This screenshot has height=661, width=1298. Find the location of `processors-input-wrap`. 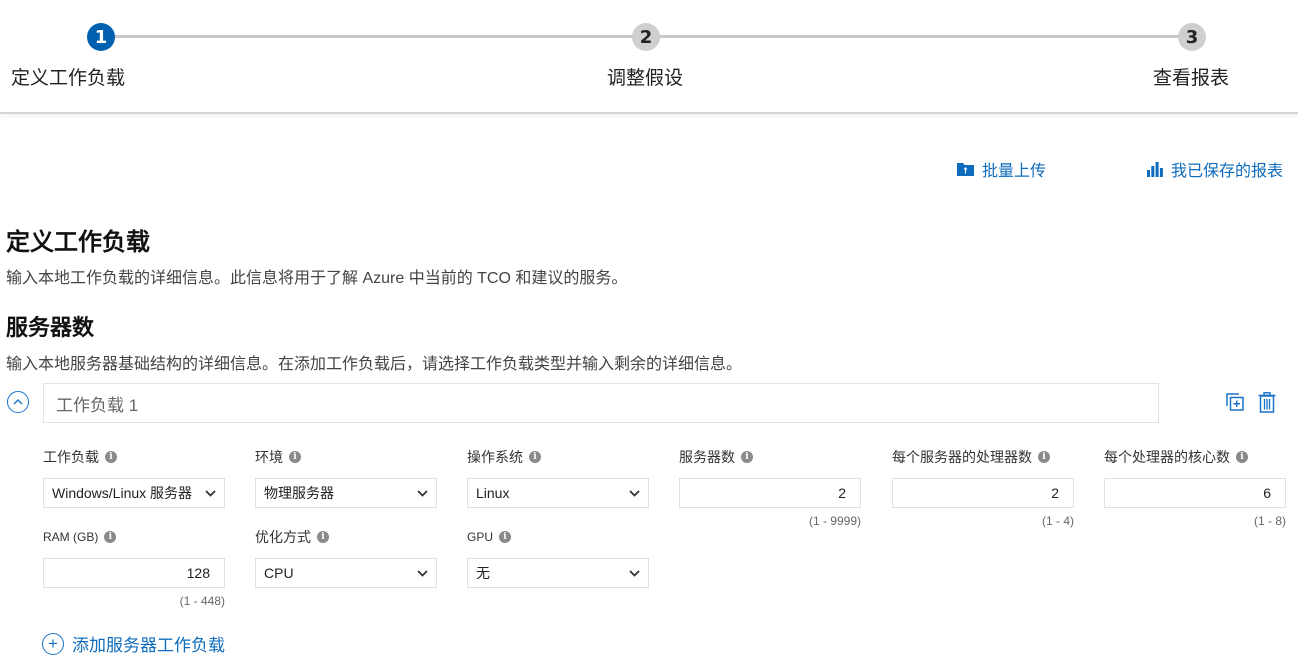

processors-input-wrap is located at coordinates (983, 493).